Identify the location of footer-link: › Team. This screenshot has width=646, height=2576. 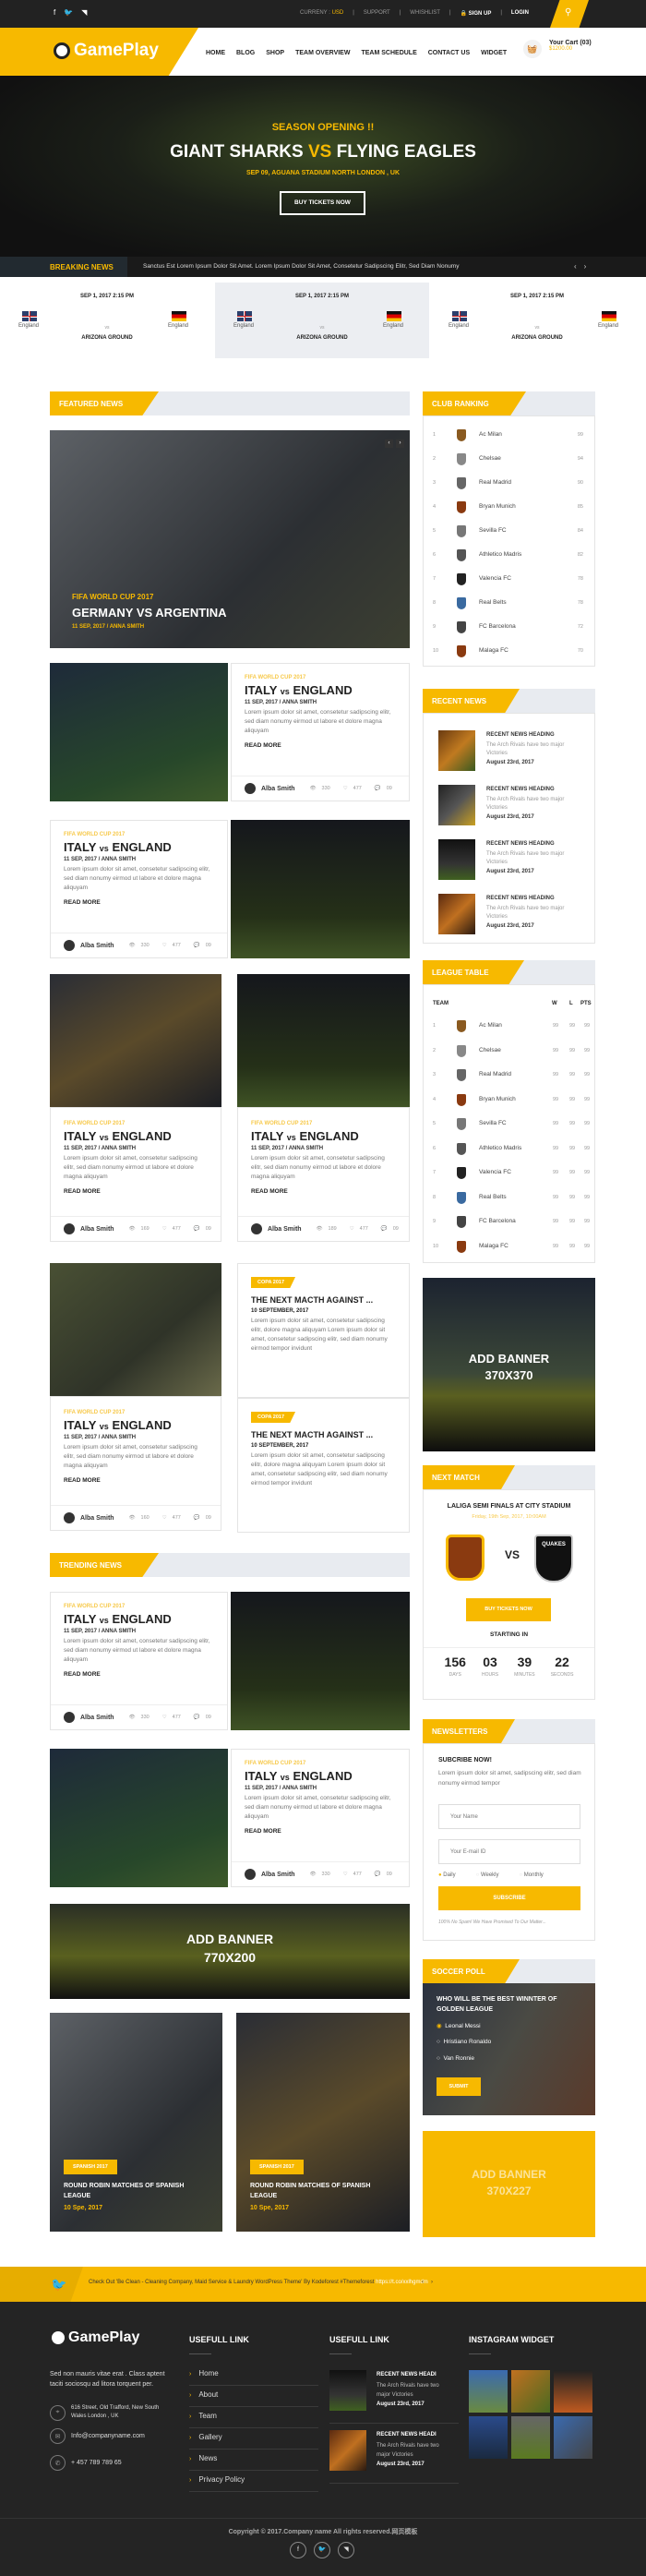
(253, 2417).